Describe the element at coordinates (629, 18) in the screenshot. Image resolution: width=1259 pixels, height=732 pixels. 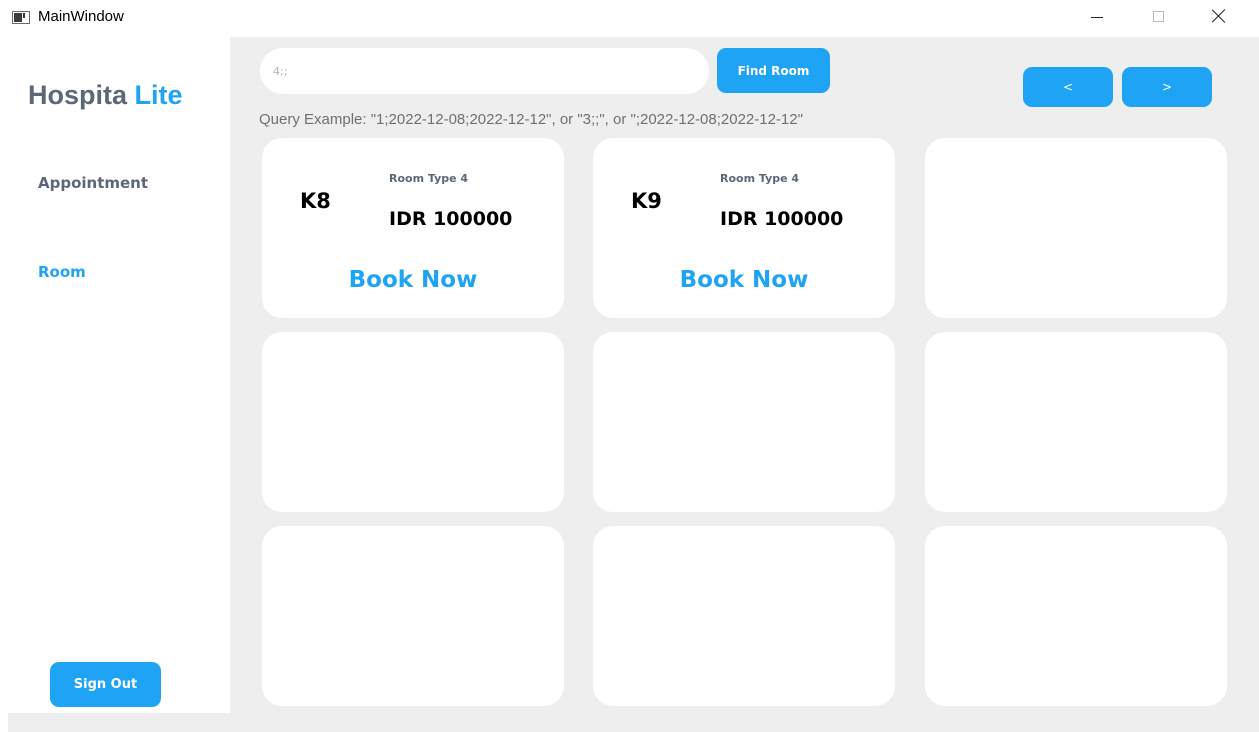
I see `title-bar: MainWindow` at that location.